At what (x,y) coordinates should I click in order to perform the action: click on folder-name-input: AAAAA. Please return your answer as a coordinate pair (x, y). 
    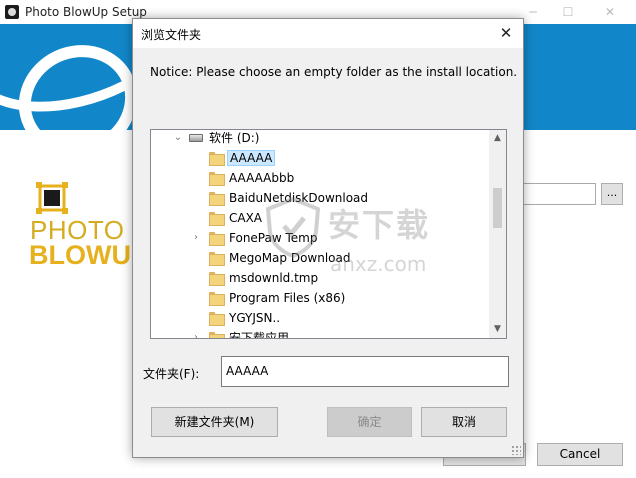
    Looking at the image, I should click on (365, 371).